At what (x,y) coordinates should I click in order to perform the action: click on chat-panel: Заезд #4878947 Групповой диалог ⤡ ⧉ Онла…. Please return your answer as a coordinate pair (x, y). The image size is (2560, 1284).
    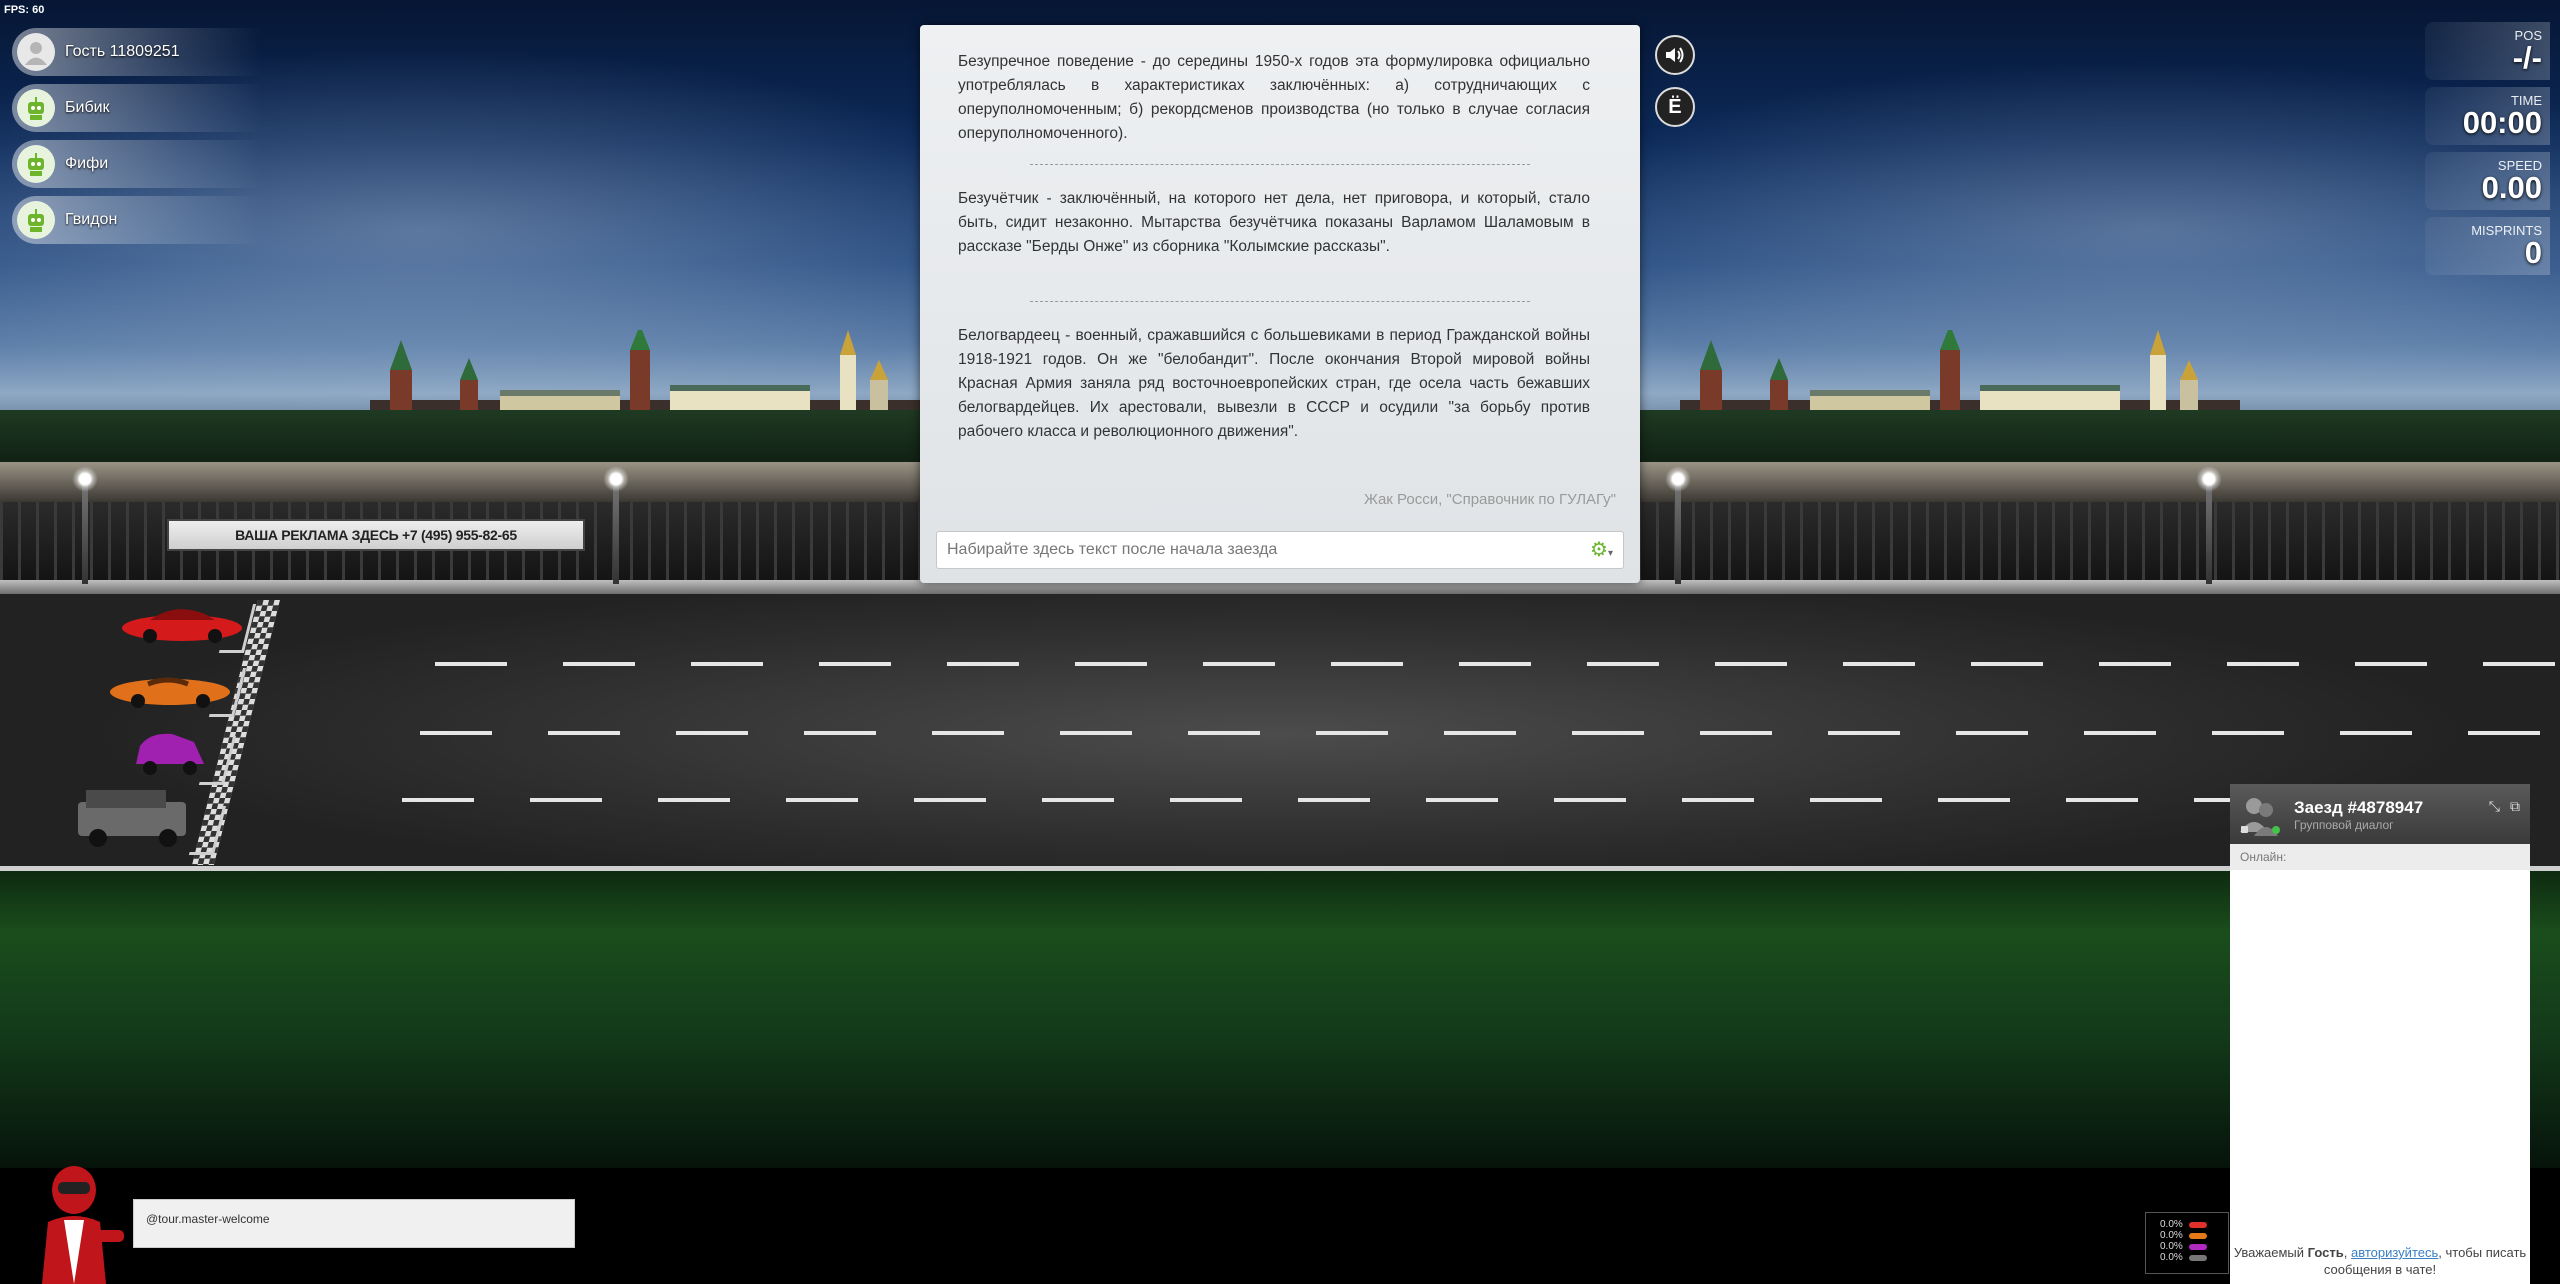
    Looking at the image, I should click on (2380, 1034).